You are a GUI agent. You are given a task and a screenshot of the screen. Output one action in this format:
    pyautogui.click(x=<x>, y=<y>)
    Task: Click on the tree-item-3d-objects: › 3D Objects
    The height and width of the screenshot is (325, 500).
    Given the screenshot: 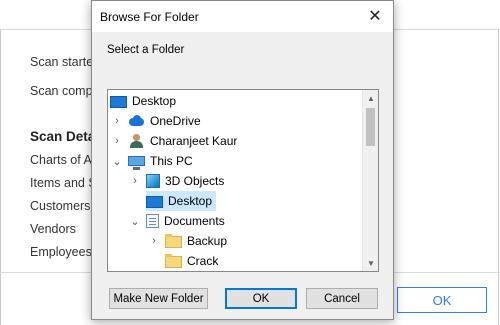 What is the action you would take?
    pyautogui.click(x=179, y=181)
    